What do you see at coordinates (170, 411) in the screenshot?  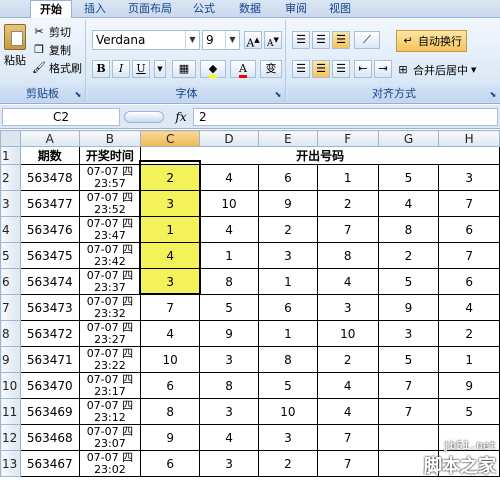 I see `cell-number-c: 8` at bounding box center [170, 411].